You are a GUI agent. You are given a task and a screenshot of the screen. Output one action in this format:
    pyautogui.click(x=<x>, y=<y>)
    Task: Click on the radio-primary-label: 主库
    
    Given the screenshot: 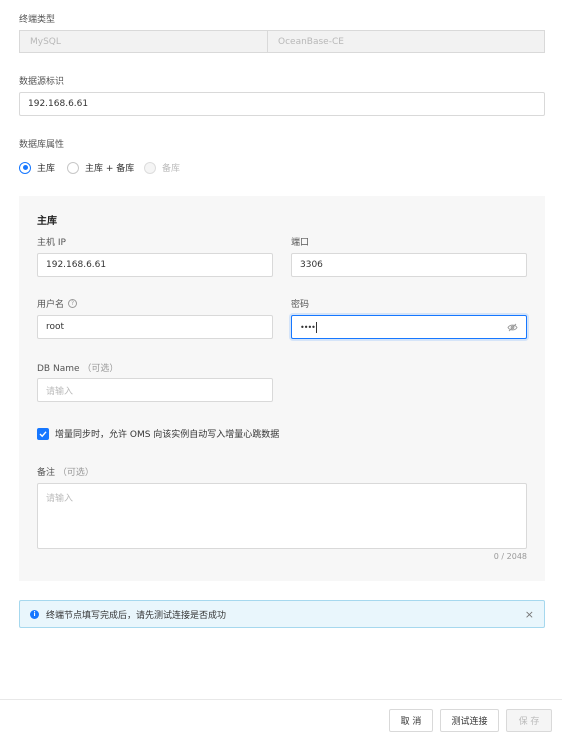 What is the action you would take?
    pyautogui.click(x=46, y=169)
    